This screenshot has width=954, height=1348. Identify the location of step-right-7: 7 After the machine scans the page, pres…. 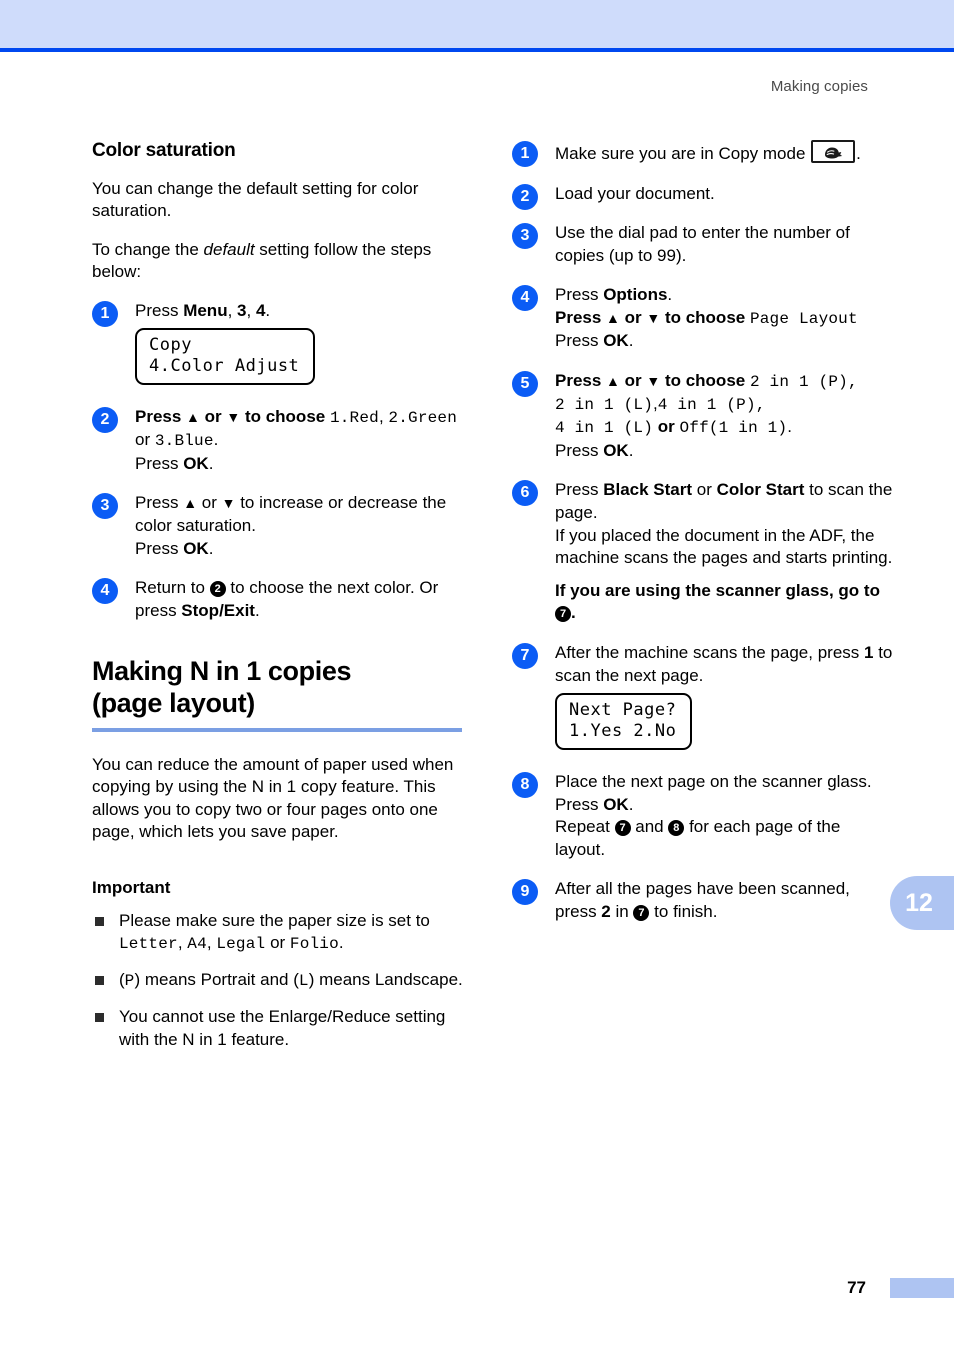
(703, 698).